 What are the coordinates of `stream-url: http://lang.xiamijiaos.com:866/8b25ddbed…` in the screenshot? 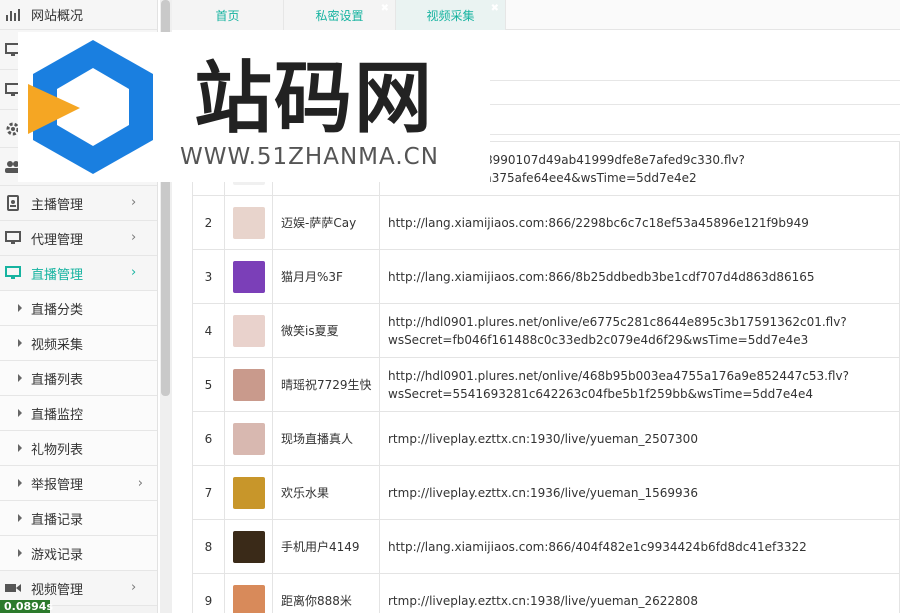 It's located at (639, 276).